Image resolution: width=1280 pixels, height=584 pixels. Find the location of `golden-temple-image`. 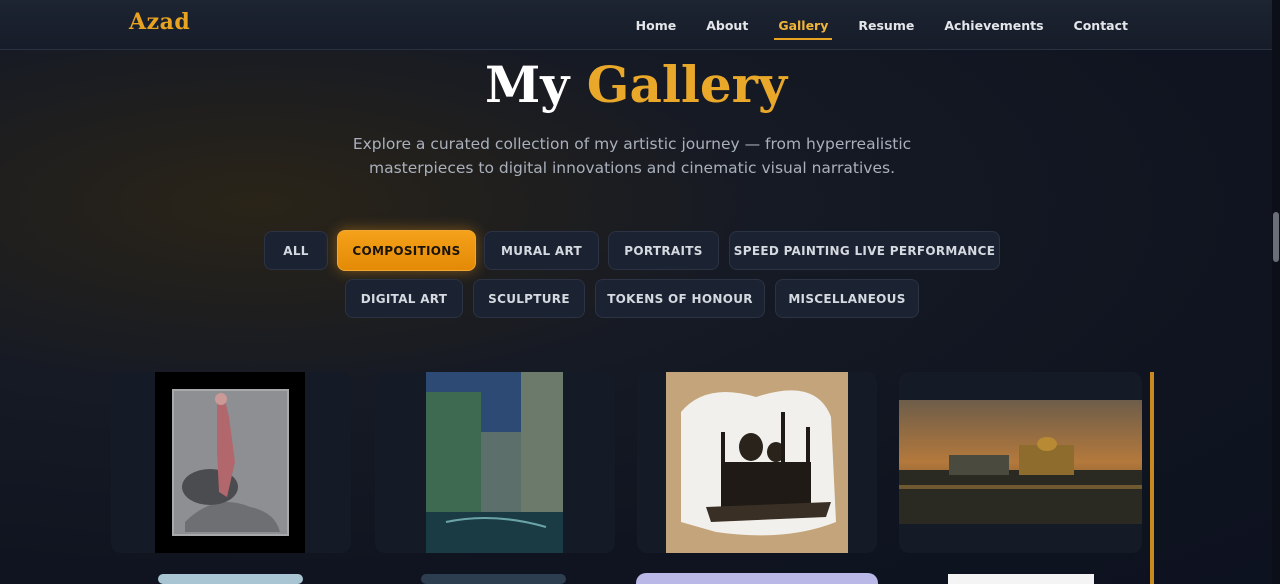

golden-temple-image is located at coordinates (1020, 462).